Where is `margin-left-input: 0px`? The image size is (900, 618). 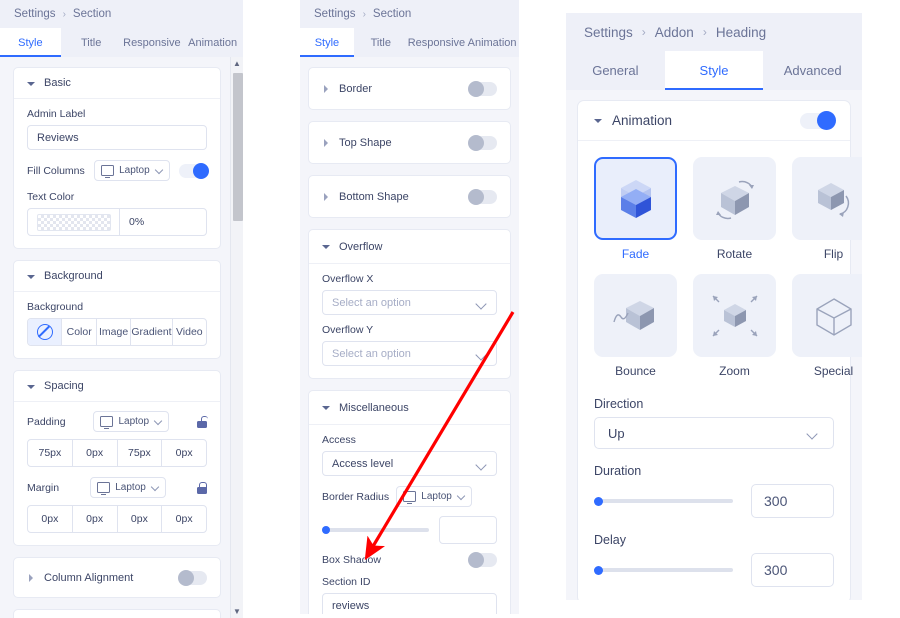 margin-left-input: 0px is located at coordinates (184, 519).